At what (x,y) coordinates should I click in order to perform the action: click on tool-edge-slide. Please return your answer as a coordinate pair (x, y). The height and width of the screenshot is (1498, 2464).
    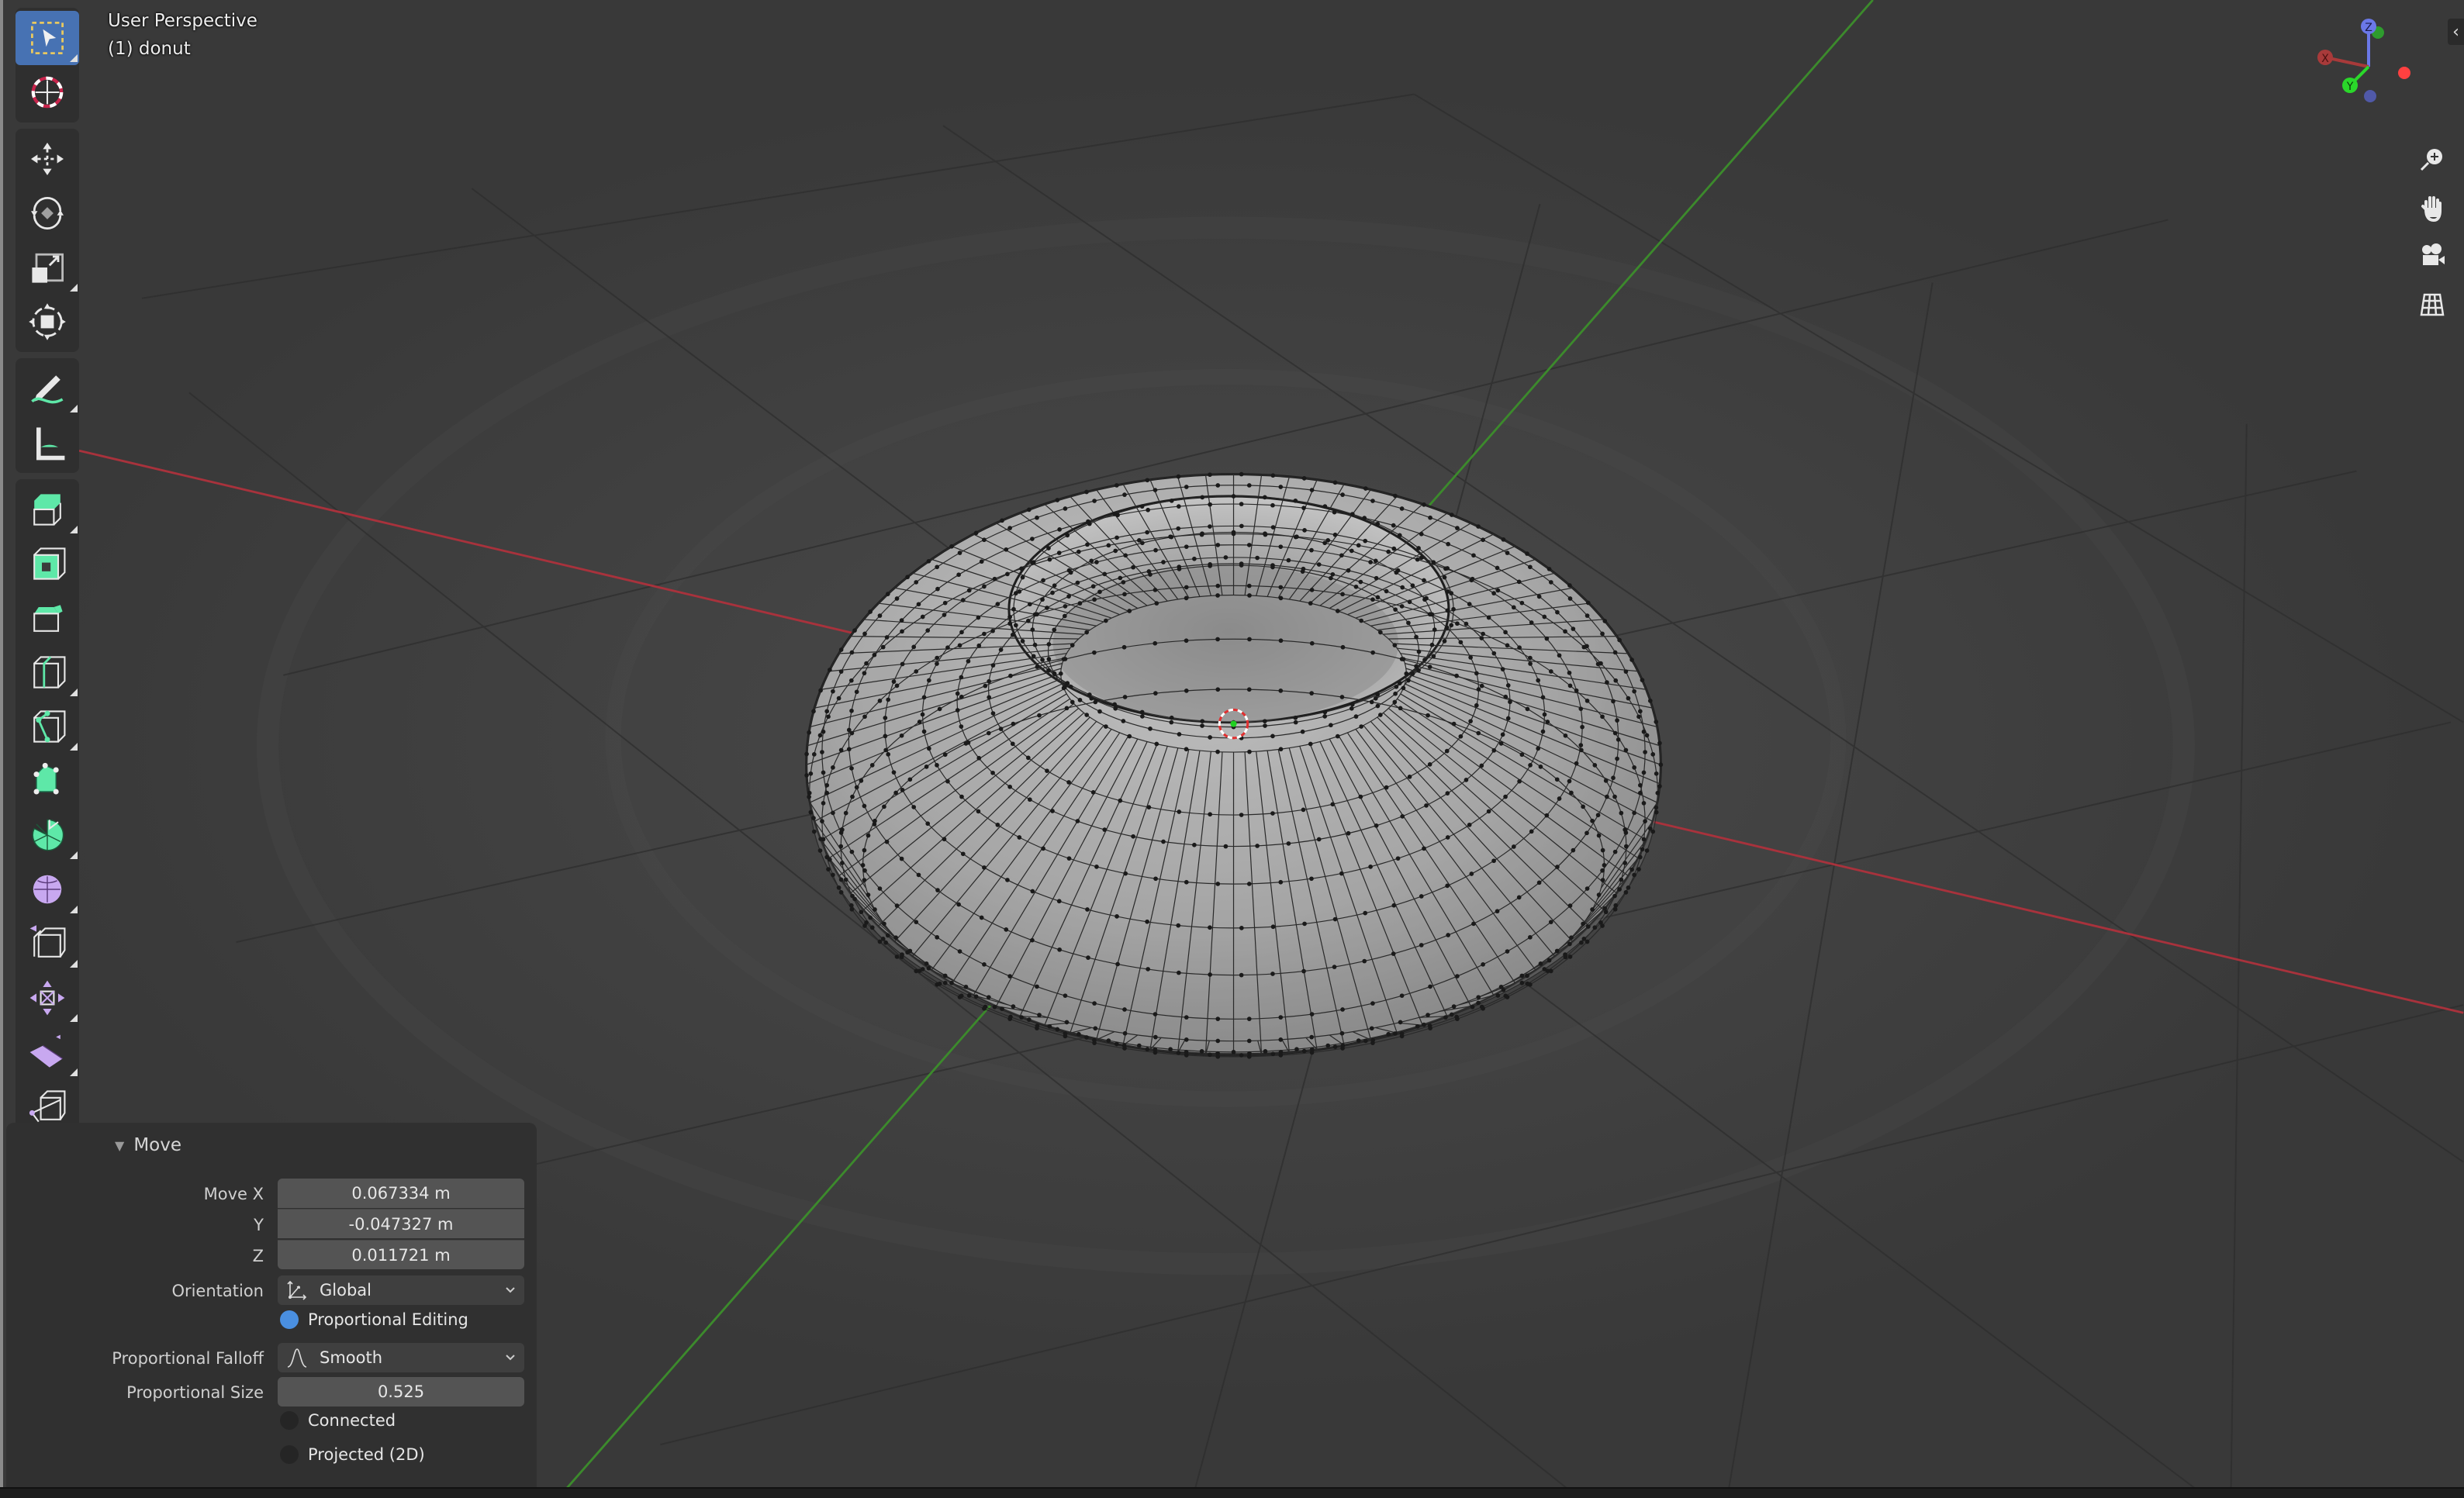
    Looking at the image, I should click on (47, 943).